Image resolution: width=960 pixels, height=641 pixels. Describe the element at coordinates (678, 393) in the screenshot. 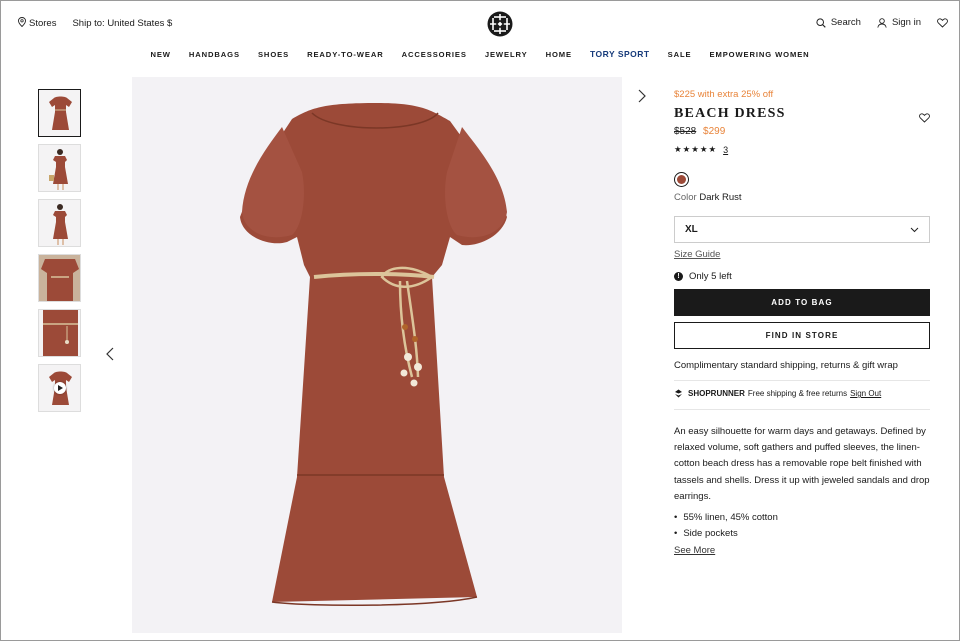

I see `shoprunner-icon` at that location.